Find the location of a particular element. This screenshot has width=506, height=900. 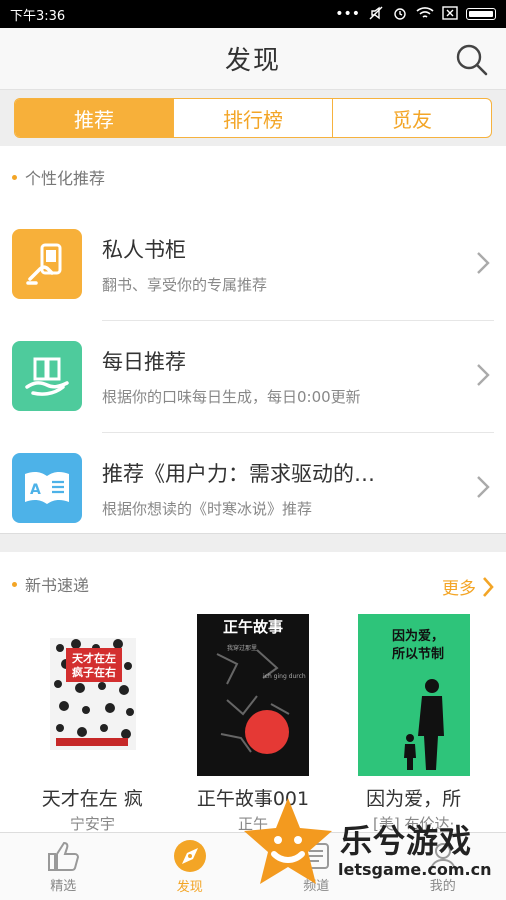

status-time: 下午3:36 is located at coordinates (38, 16).